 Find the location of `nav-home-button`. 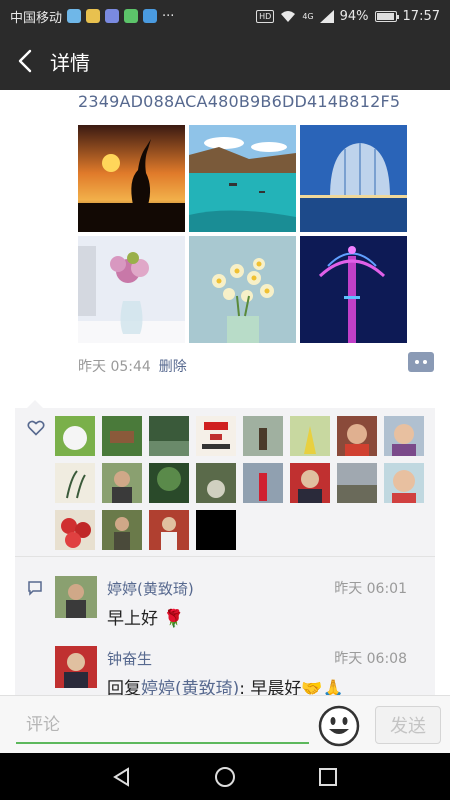

nav-home-button is located at coordinates (225, 777).